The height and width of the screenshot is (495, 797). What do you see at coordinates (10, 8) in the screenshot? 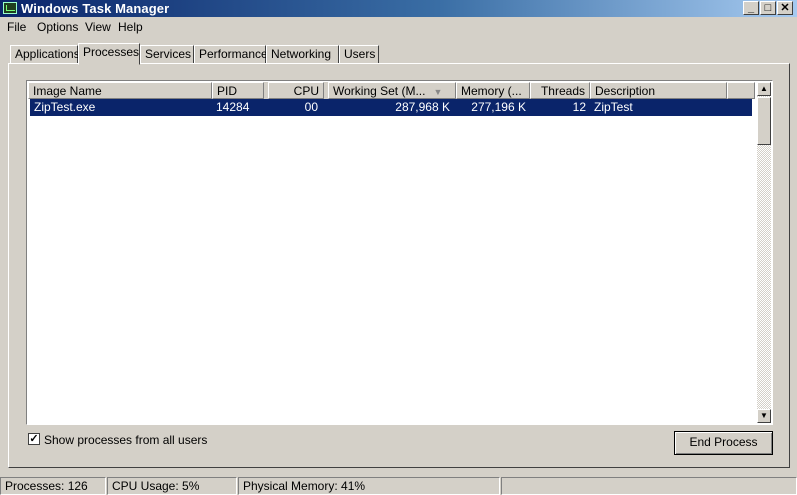
I see `task-manager-icon` at bounding box center [10, 8].